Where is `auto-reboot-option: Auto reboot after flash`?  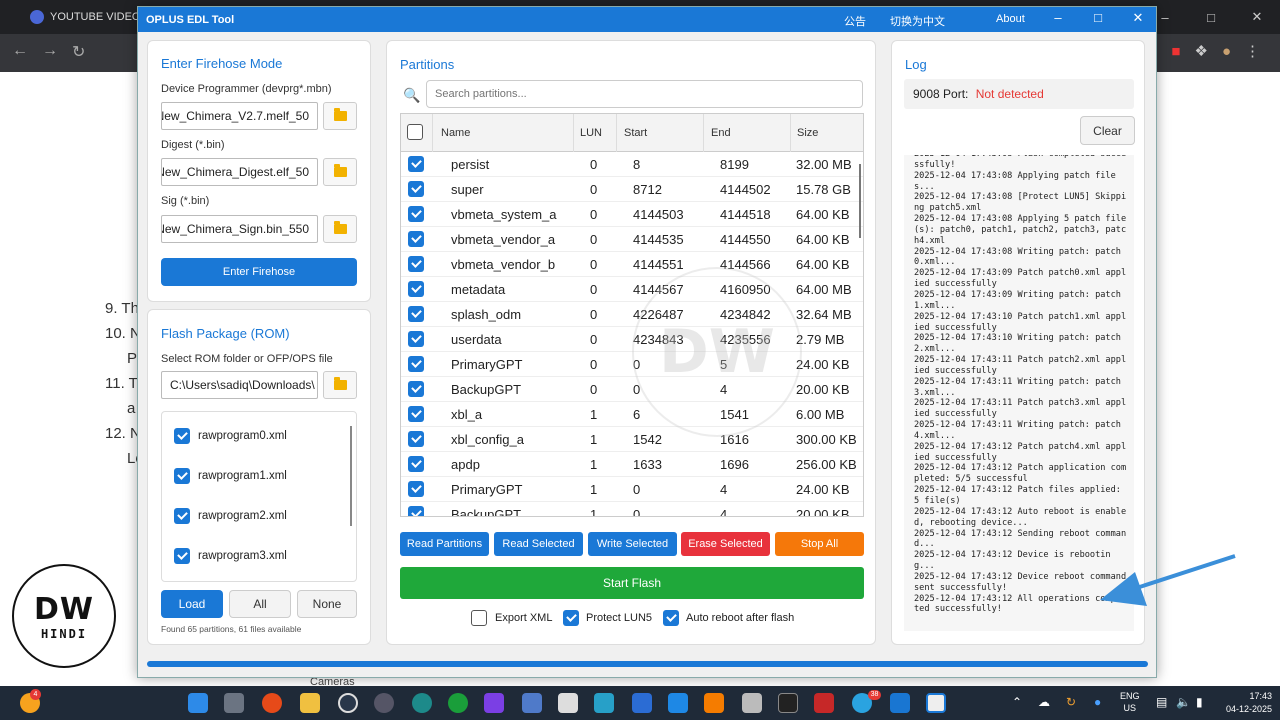 auto-reboot-option: Auto reboot after flash is located at coordinates (728, 618).